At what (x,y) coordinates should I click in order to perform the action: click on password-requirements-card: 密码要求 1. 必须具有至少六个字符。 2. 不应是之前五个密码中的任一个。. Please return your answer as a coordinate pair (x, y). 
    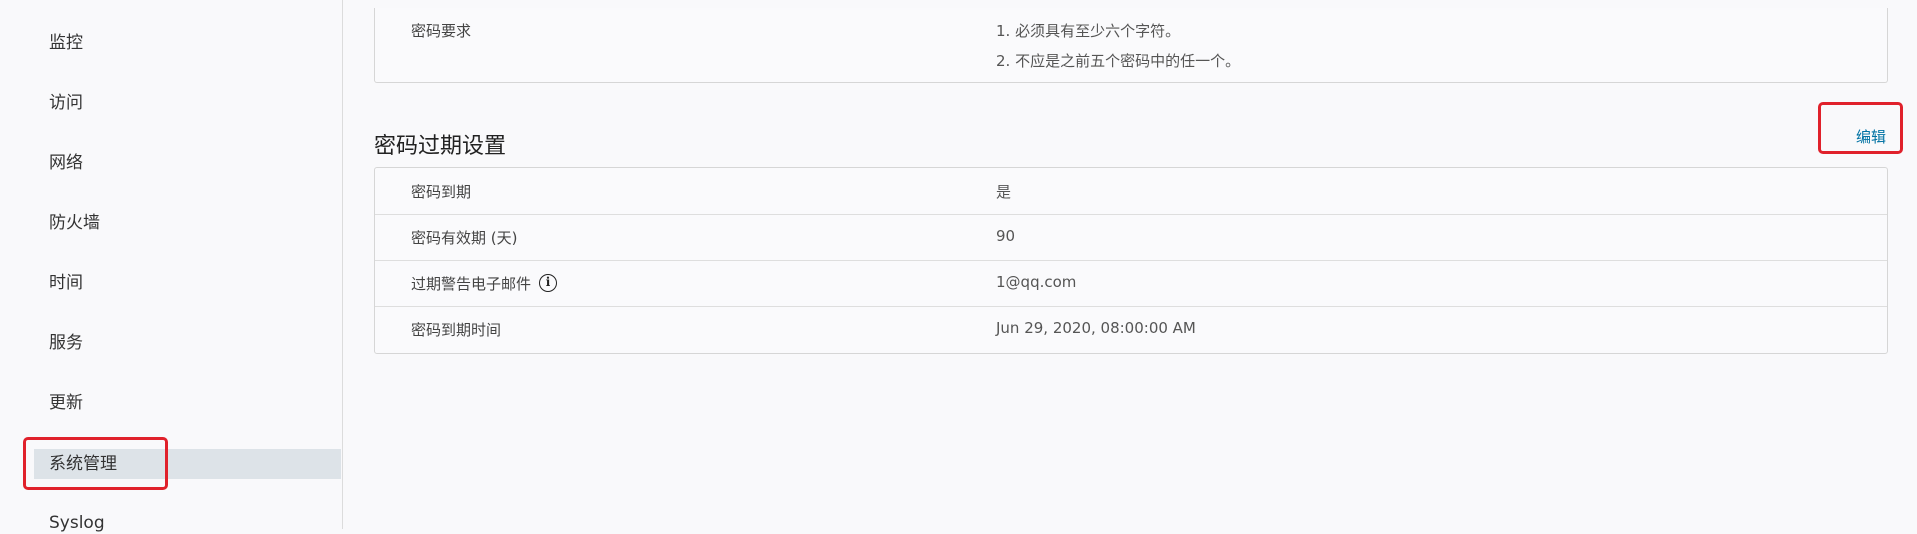
    Looking at the image, I should click on (1131, 45).